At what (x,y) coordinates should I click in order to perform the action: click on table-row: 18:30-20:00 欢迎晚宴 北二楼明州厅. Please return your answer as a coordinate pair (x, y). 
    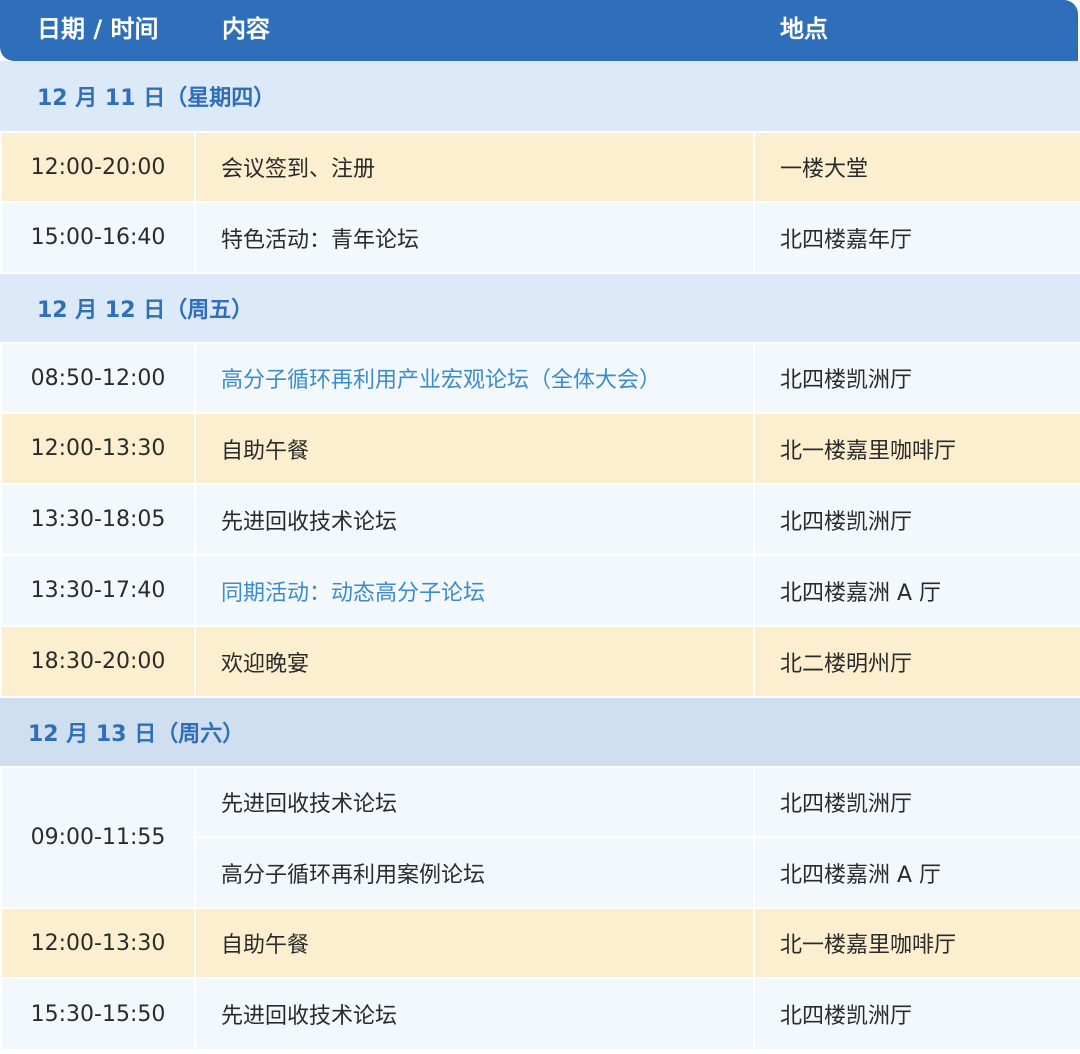
    Looking at the image, I should click on (540, 661).